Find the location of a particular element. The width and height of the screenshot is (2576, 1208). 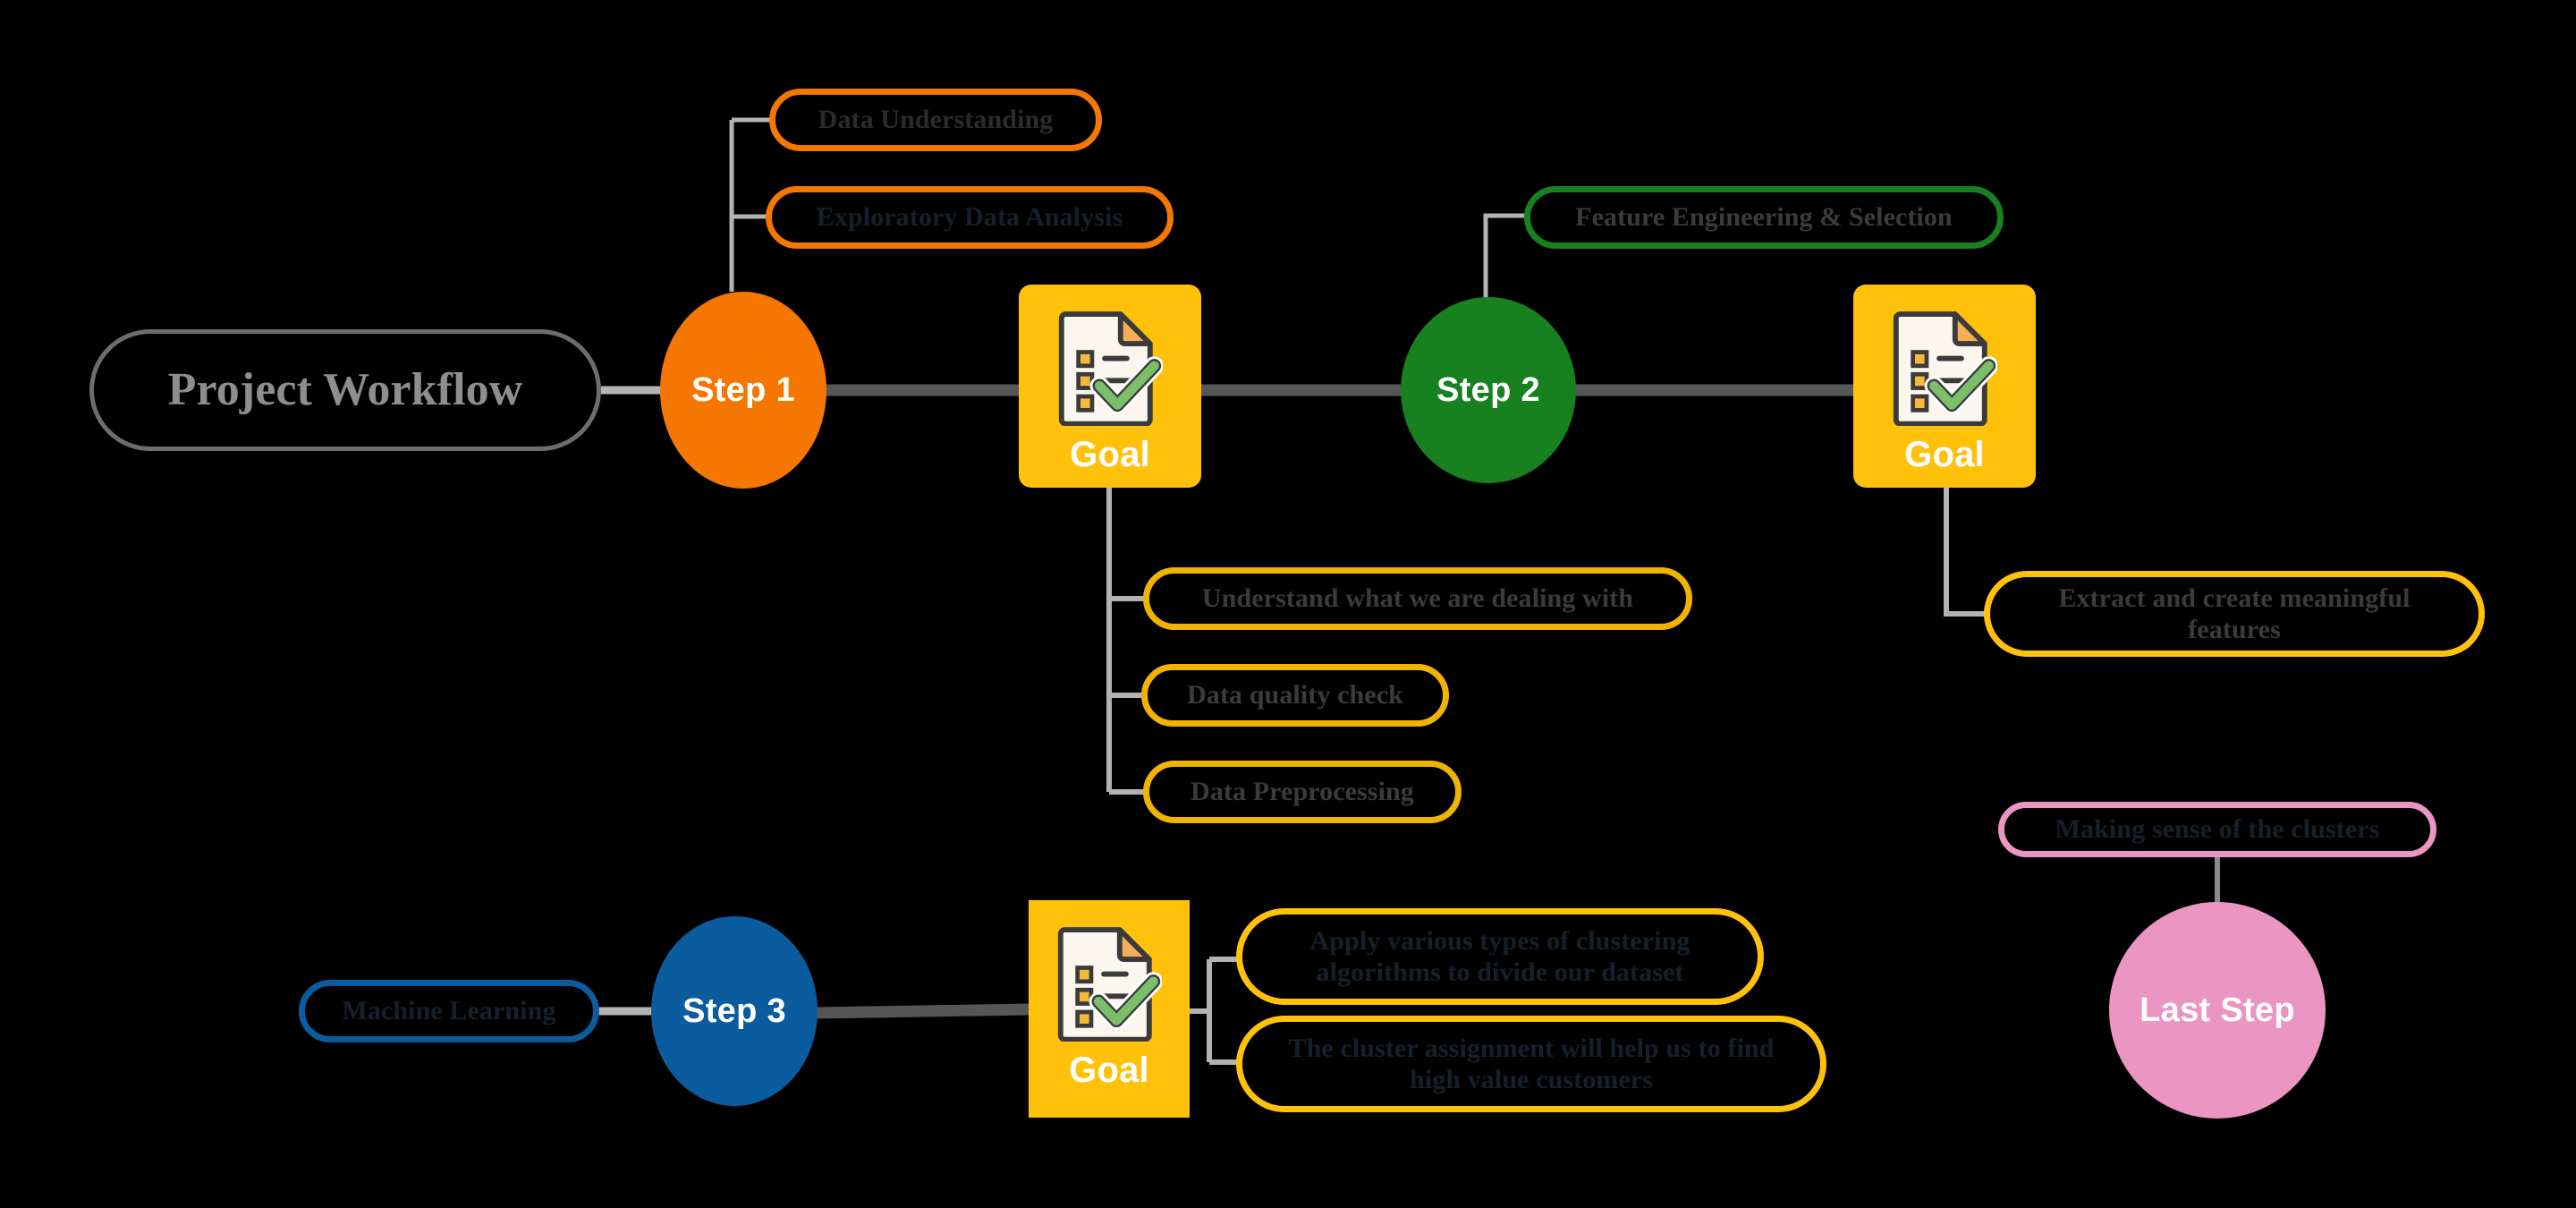

topic-pill-machine-learning: Machine Learning is located at coordinates (449, 1011).